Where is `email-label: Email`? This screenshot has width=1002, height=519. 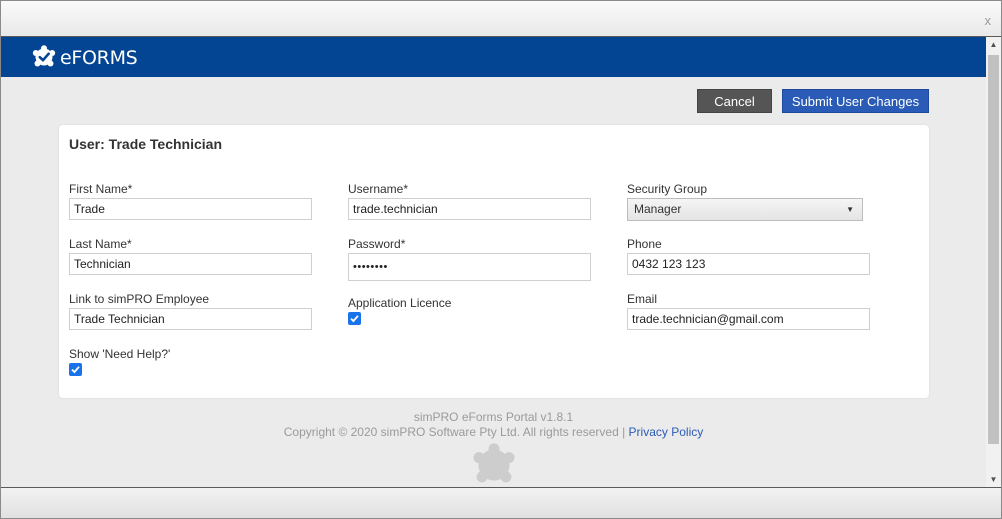
email-label: Email is located at coordinates (642, 299).